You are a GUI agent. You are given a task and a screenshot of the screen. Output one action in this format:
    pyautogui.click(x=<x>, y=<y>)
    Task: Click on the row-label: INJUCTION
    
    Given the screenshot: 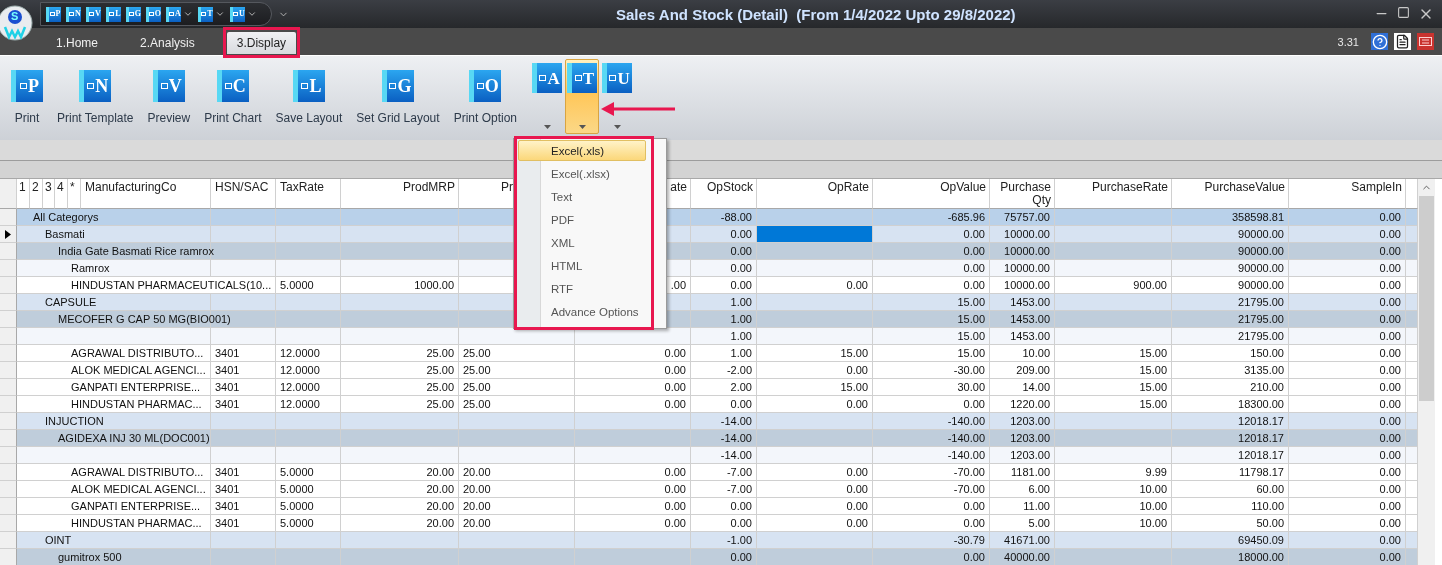 What is the action you would take?
    pyautogui.click(x=74, y=421)
    